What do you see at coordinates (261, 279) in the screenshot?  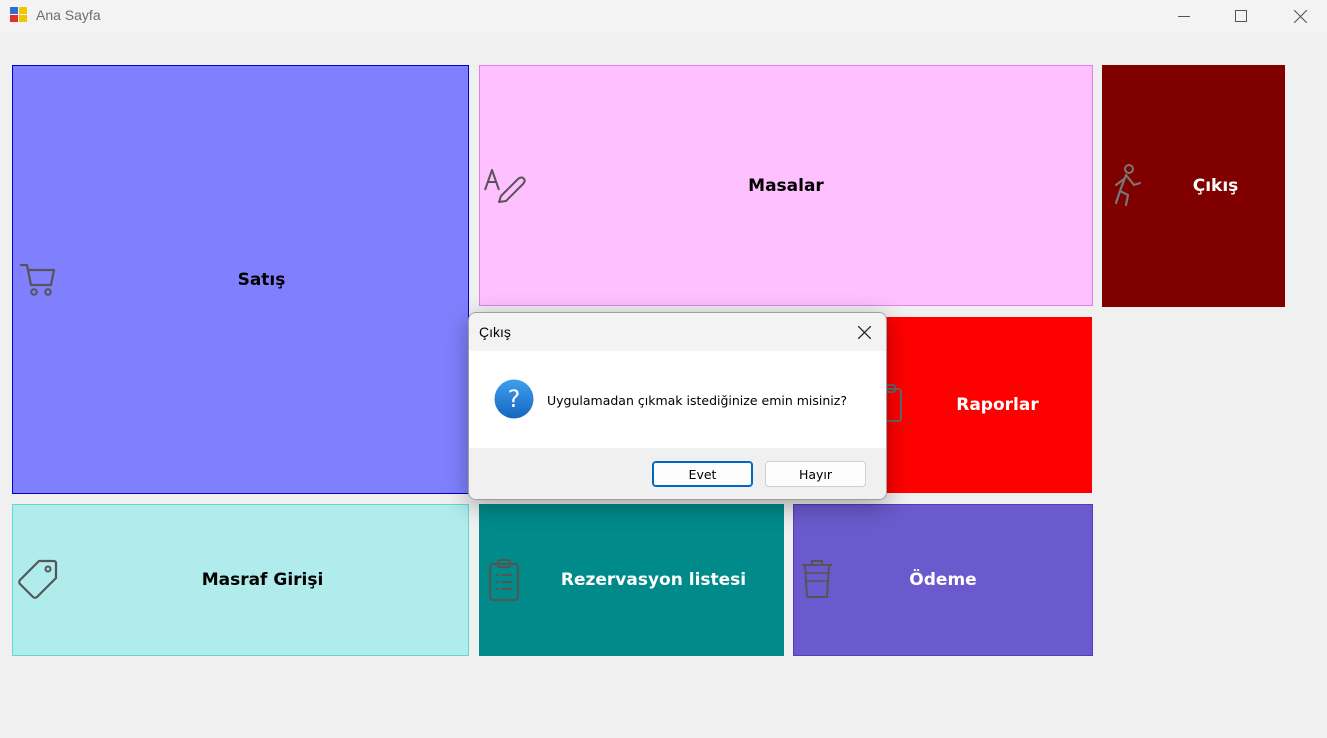 I see `satis-label: Satış` at bounding box center [261, 279].